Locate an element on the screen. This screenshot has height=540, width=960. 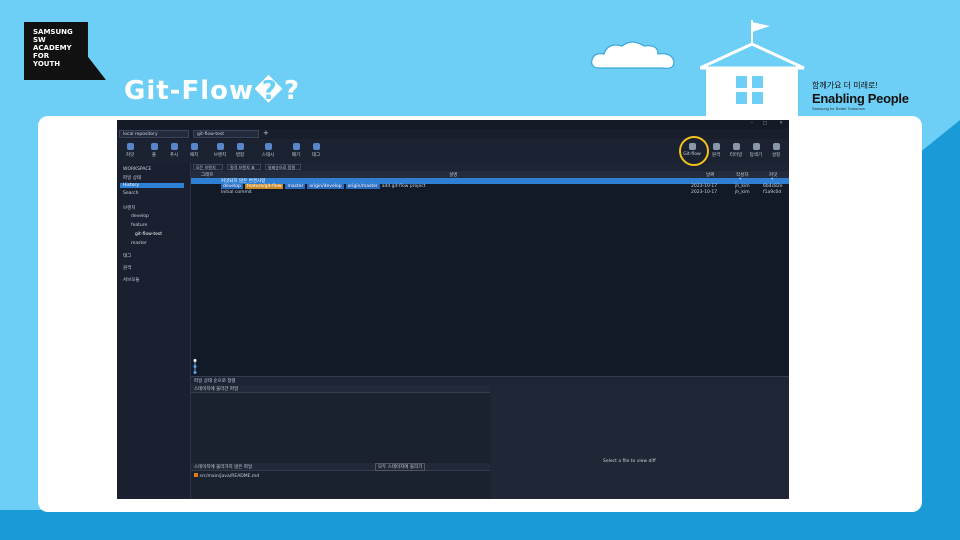
unstaged-header: 스테이지에 올라가지 않은 파일 모두 스테이지에 올리기 is located at coordinates (340, 467).